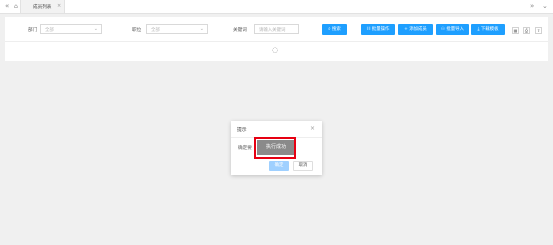 This screenshot has height=245, width=553. Describe the element at coordinates (526, 30) in the screenshot. I see `print-icon: ⎙` at that location.